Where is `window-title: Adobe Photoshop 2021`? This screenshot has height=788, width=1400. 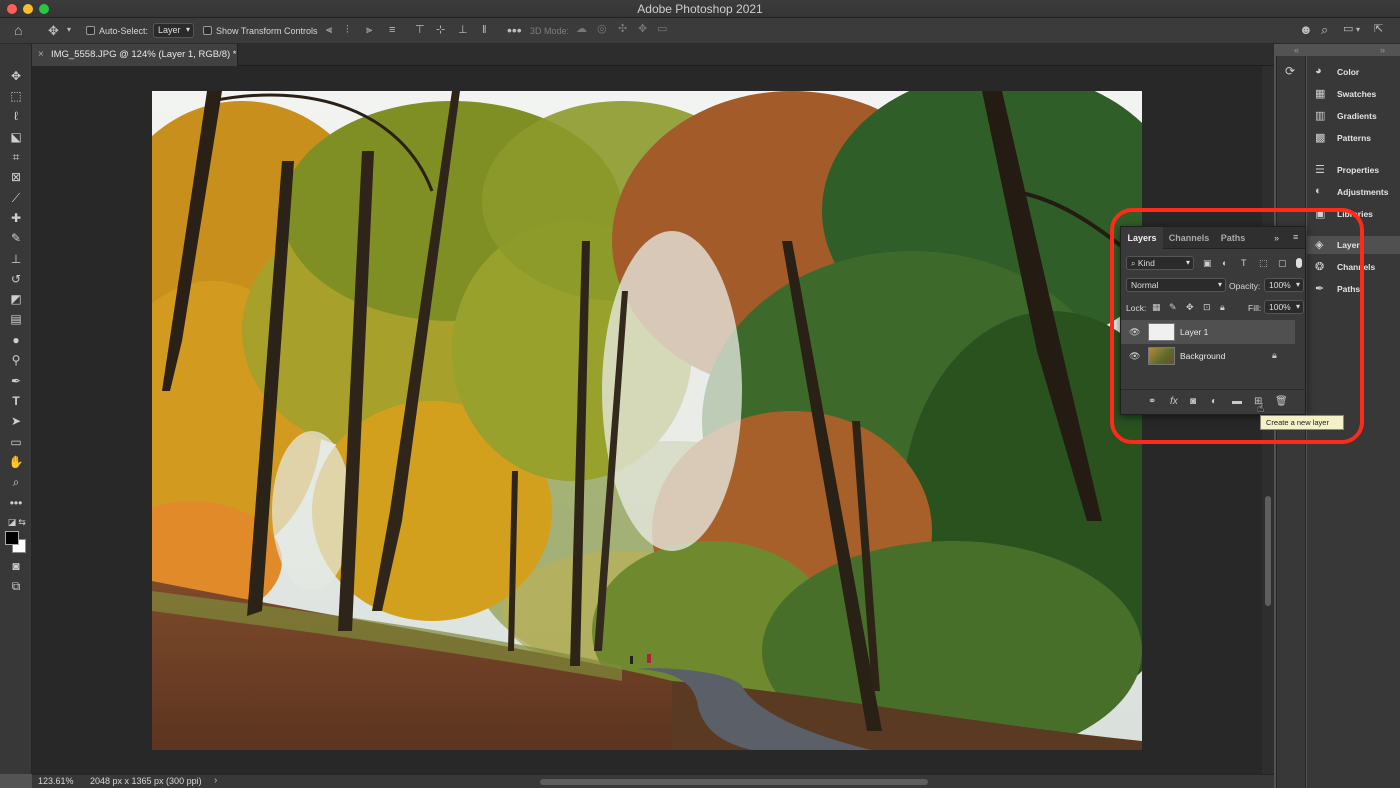 window-title: Adobe Photoshop 2021 is located at coordinates (700, 9).